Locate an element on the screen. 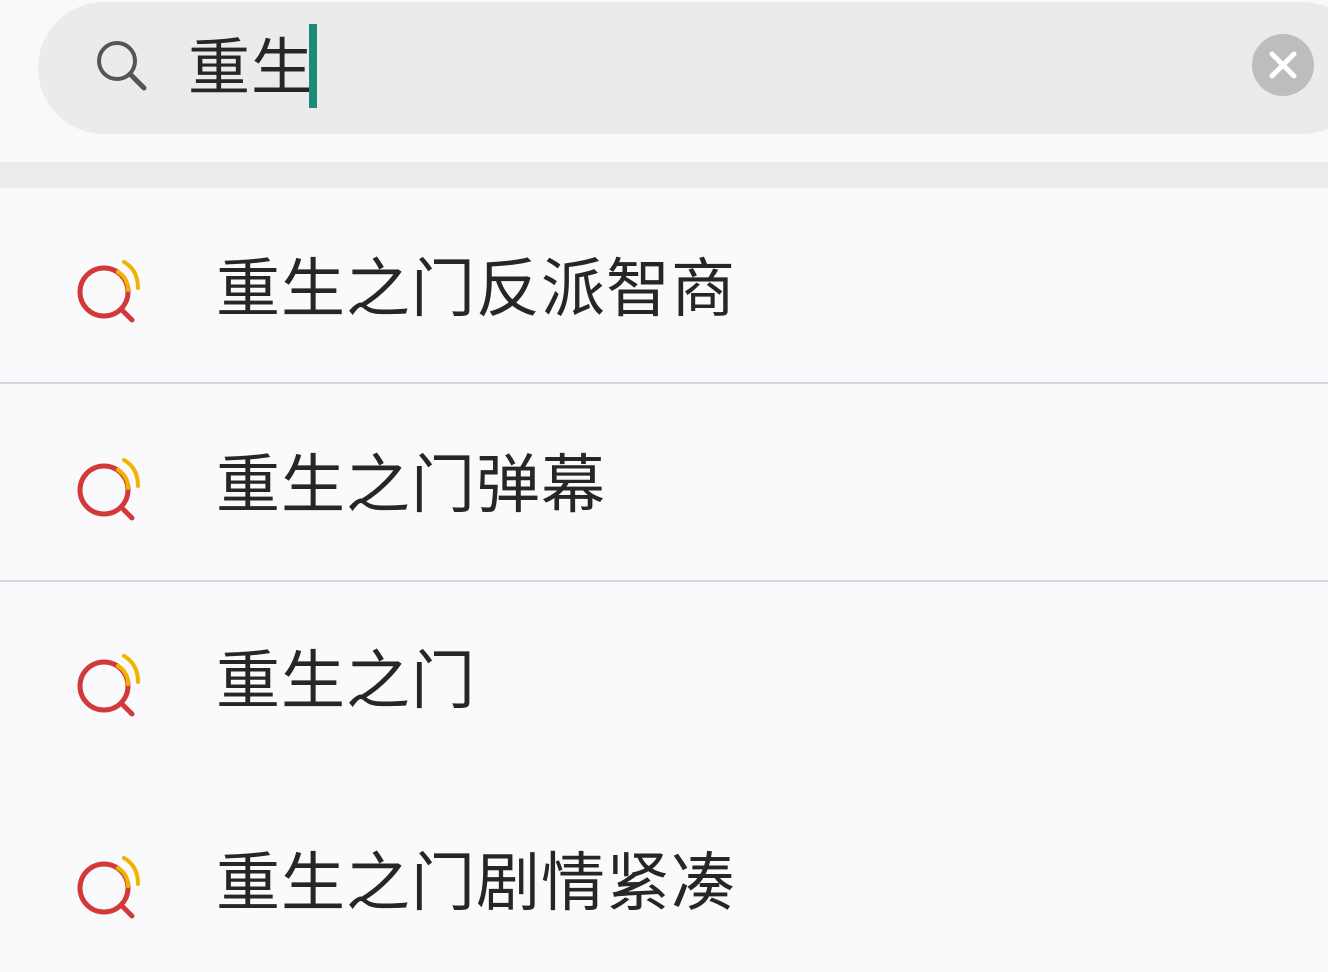 The height and width of the screenshot is (972, 1328). section-divider is located at coordinates (664, 175).